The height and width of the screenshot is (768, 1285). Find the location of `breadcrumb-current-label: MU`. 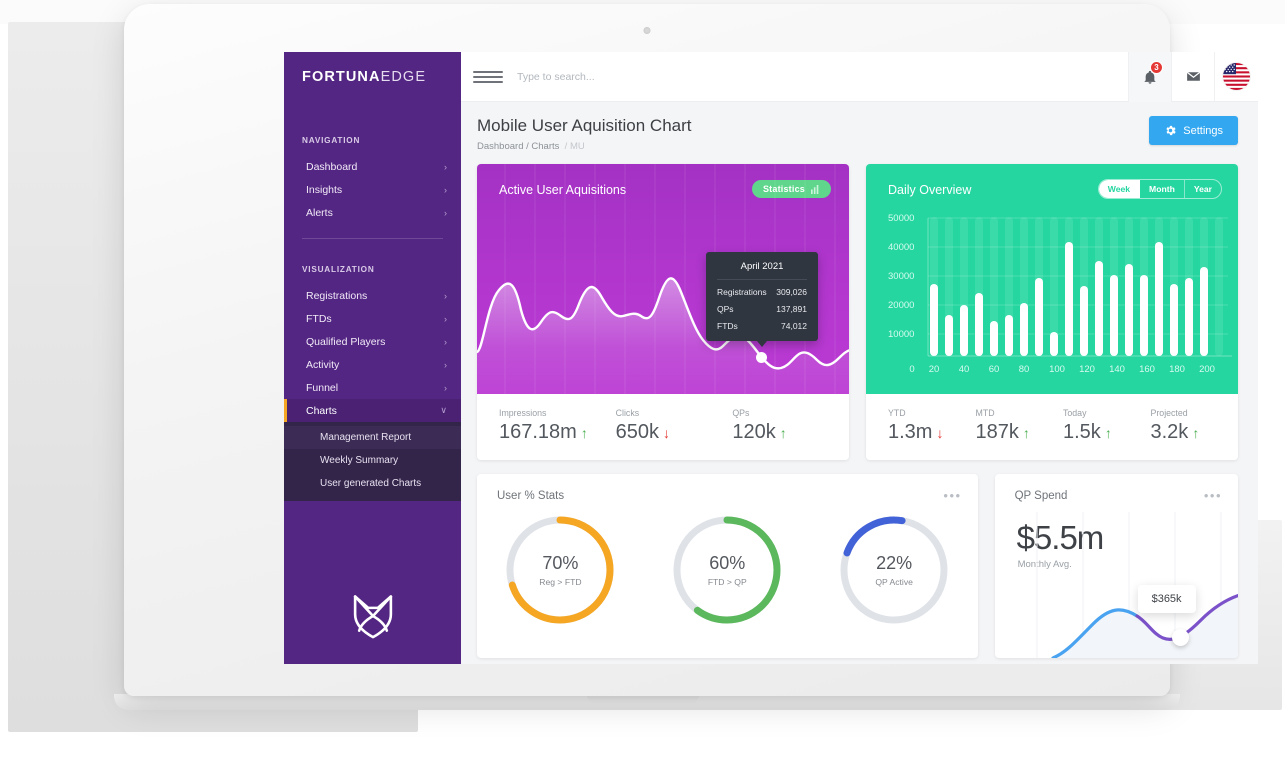

breadcrumb-current-label: MU is located at coordinates (577, 146).